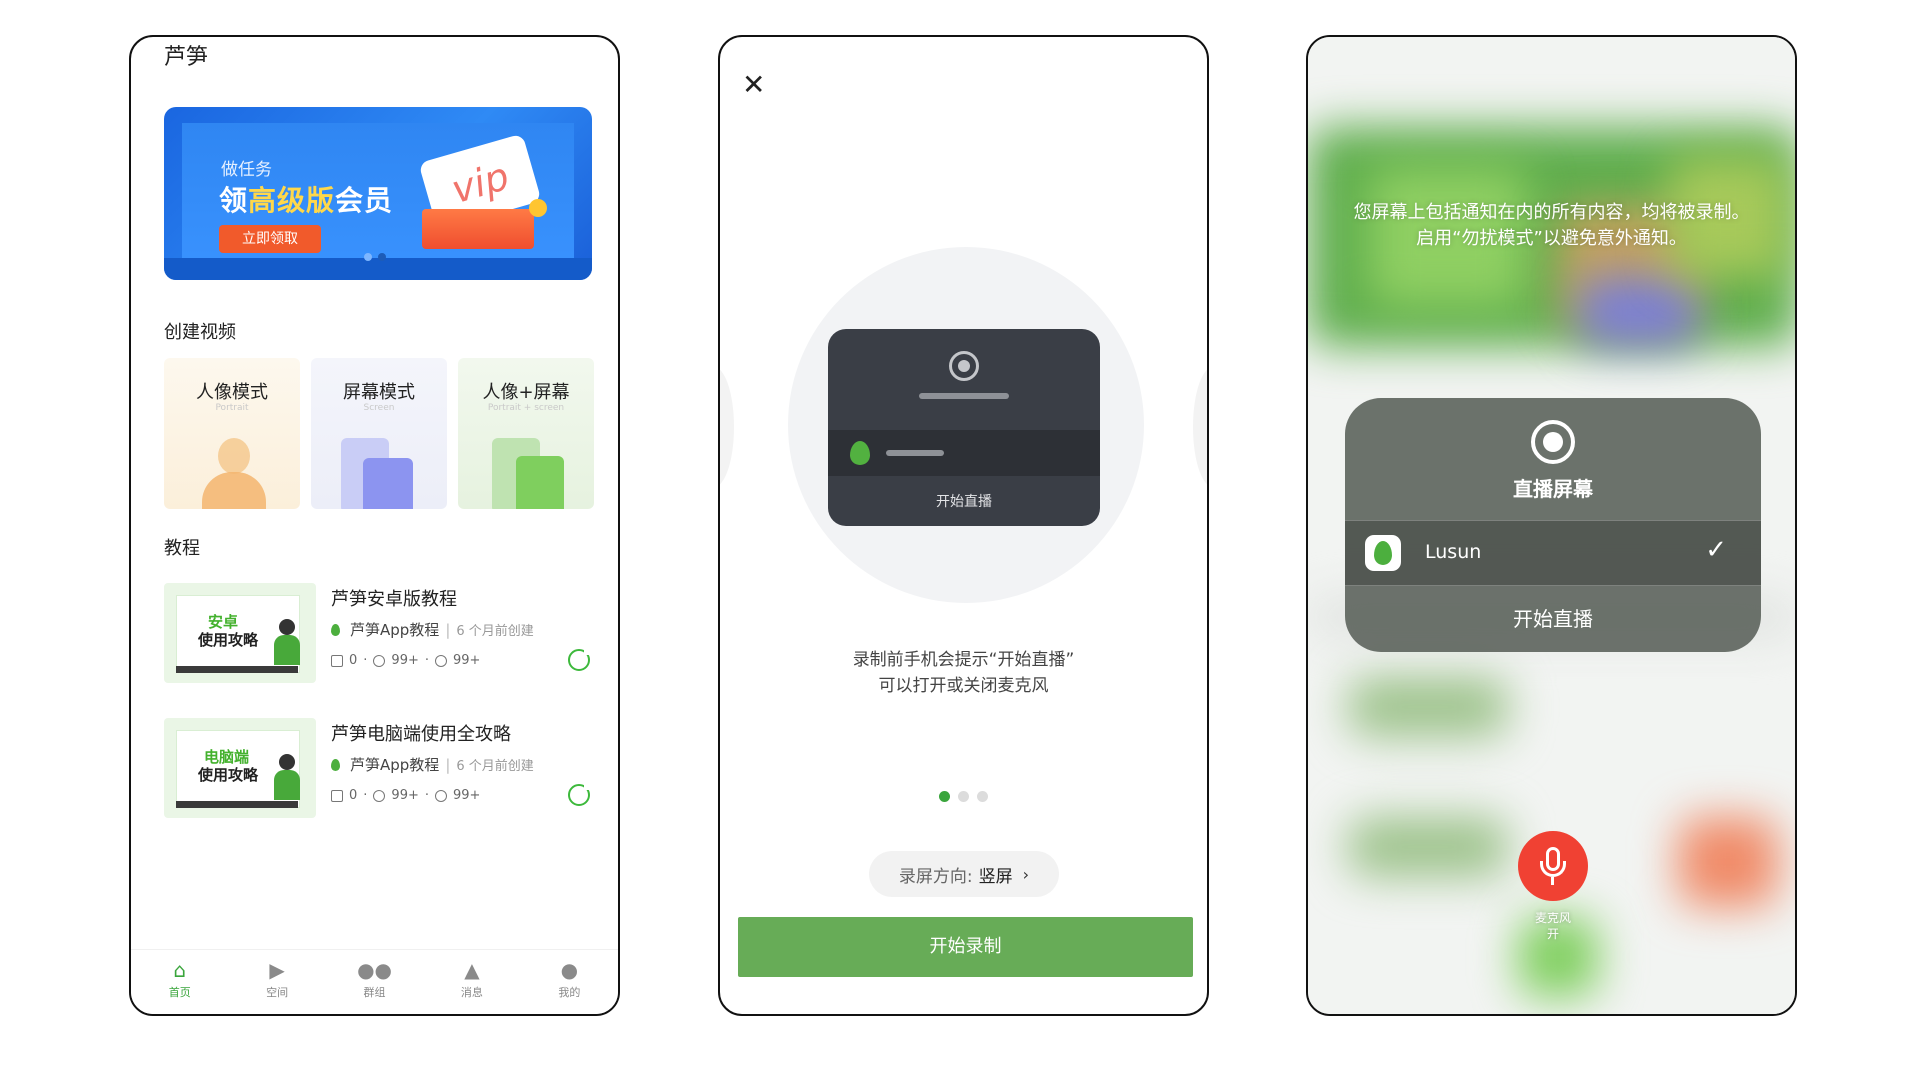  What do you see at coordinates (277, 992) in the screenshot?
I see `tab-label: 空间` at bounding box center [277, 992].